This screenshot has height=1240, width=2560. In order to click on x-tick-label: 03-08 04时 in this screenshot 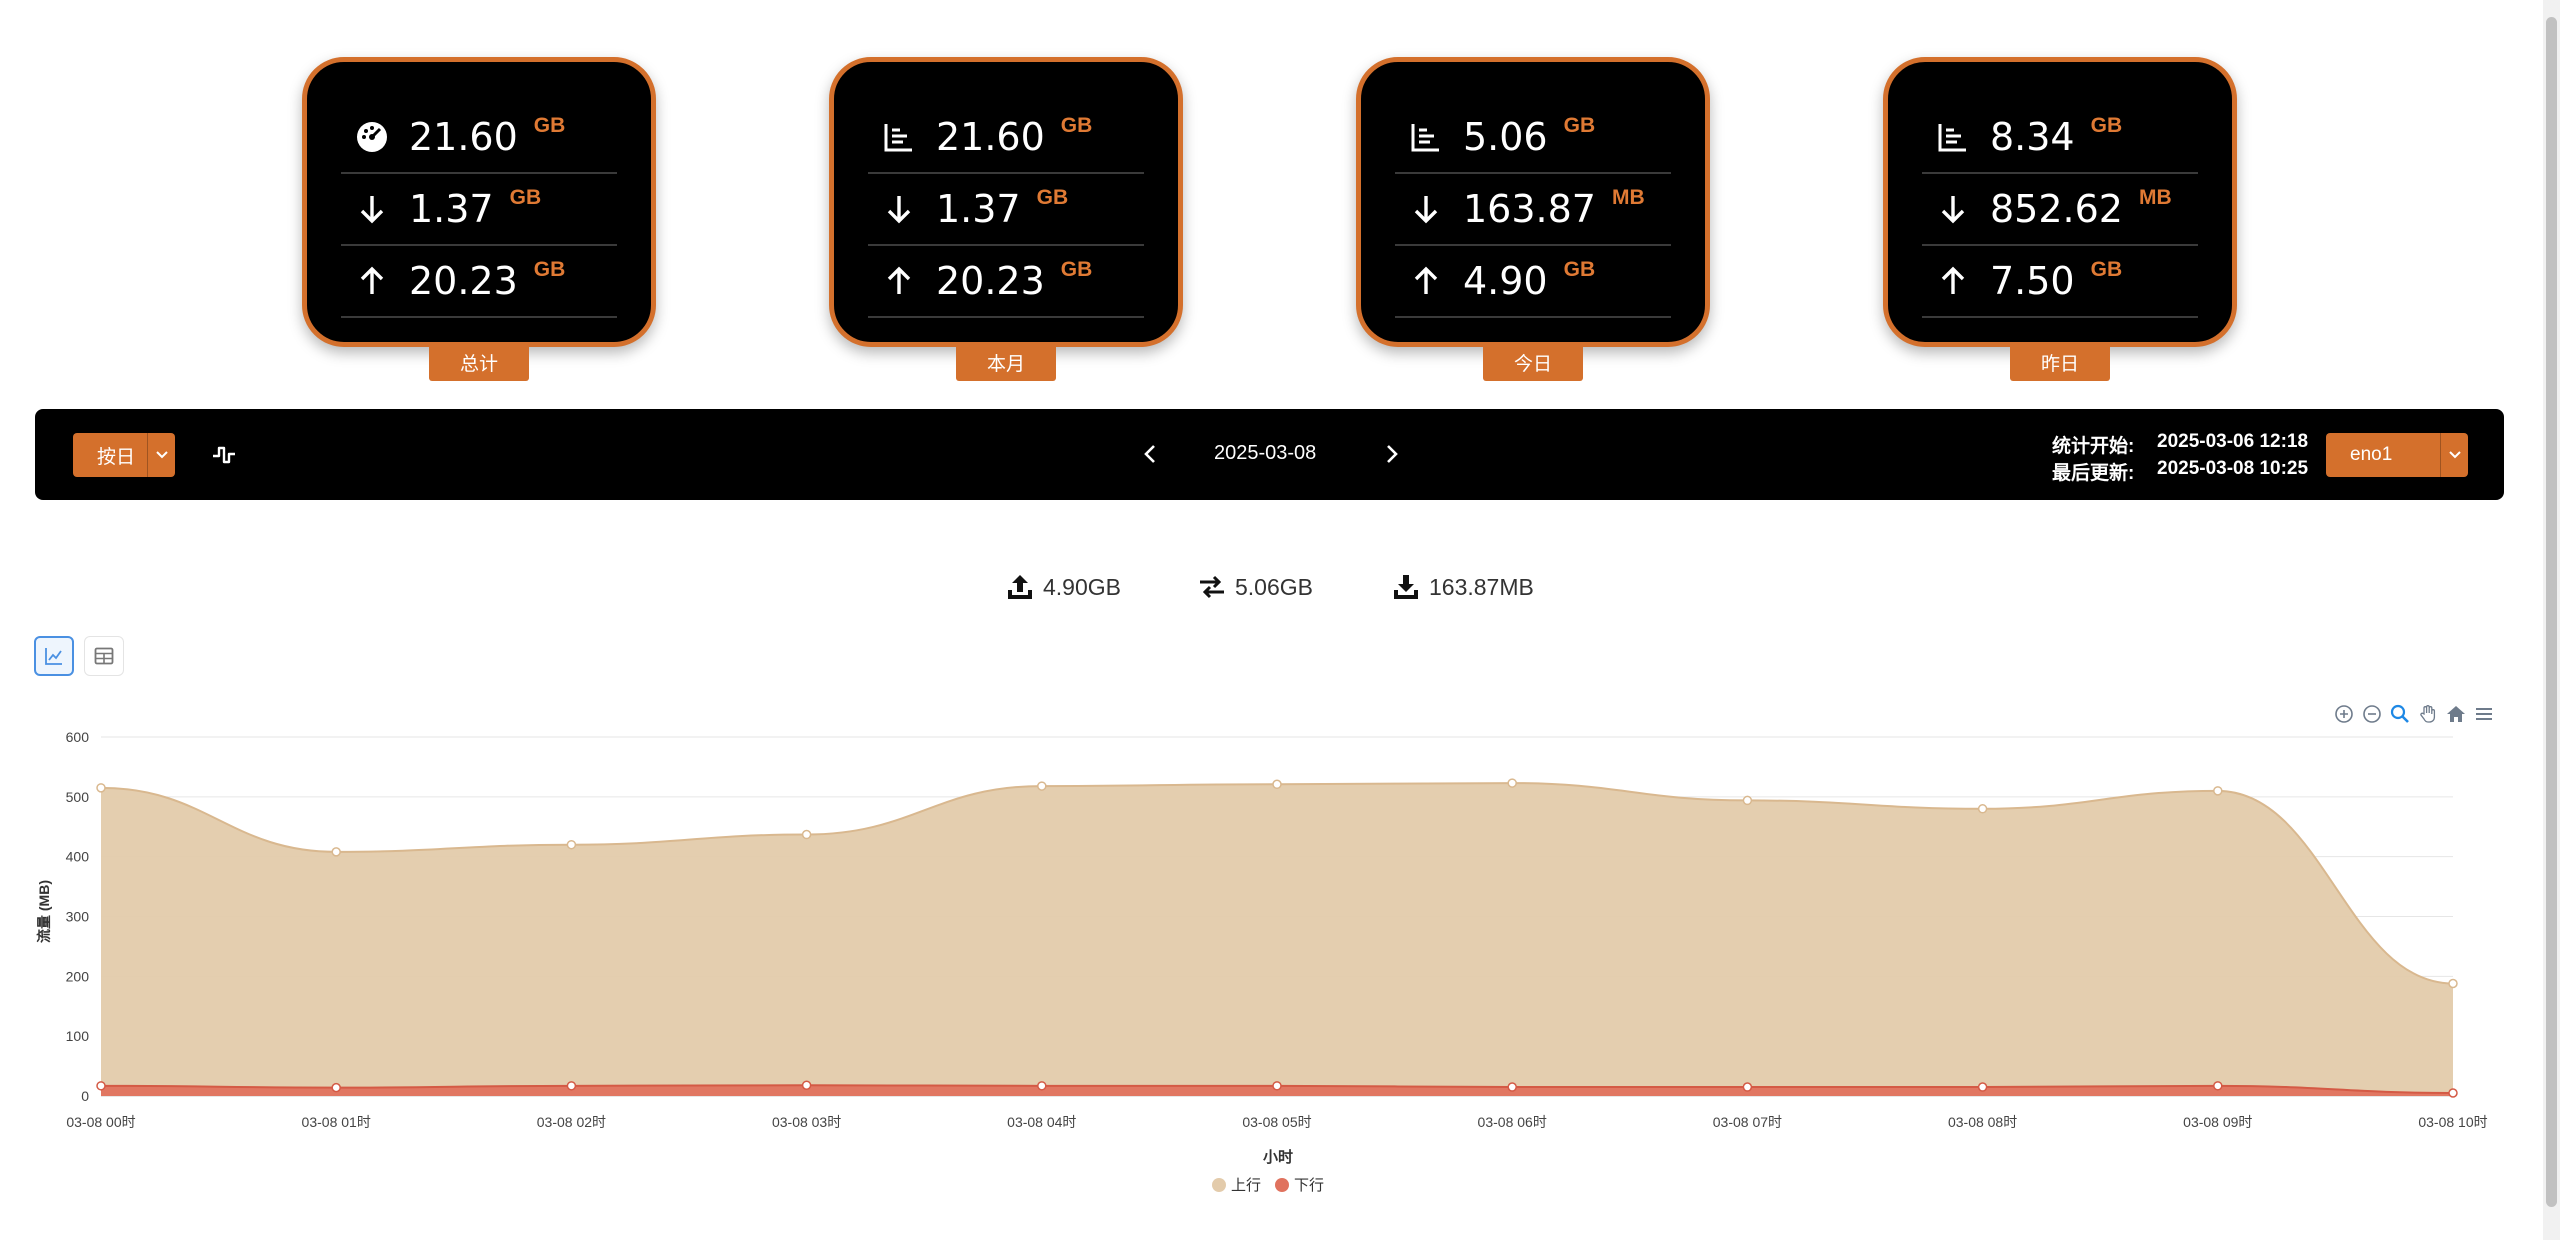, I will do `click(1041, 1122)`.